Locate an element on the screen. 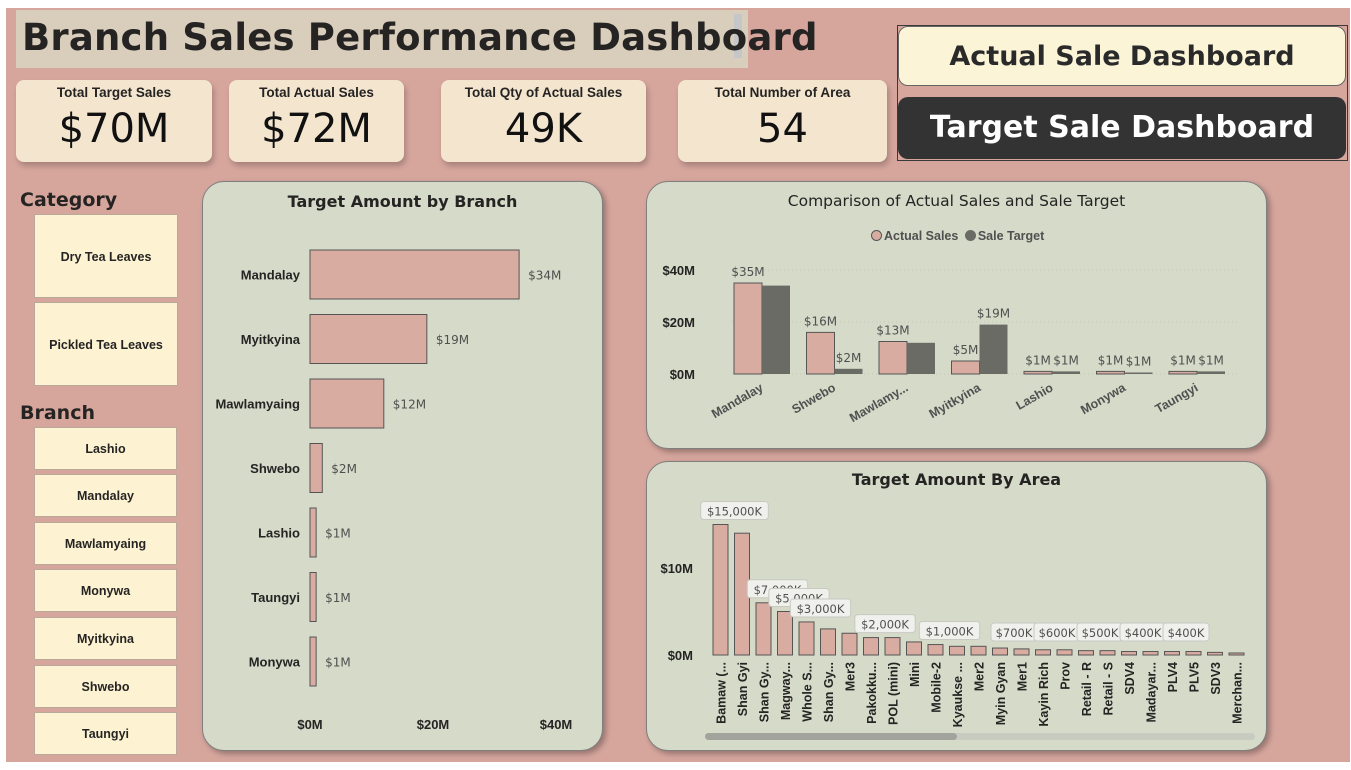 Image resolution: width=1351 pixels, height=770 pixels. target-sale-dashboard-button: Target Sale Dashboard is located at coordinates (1122, 128).